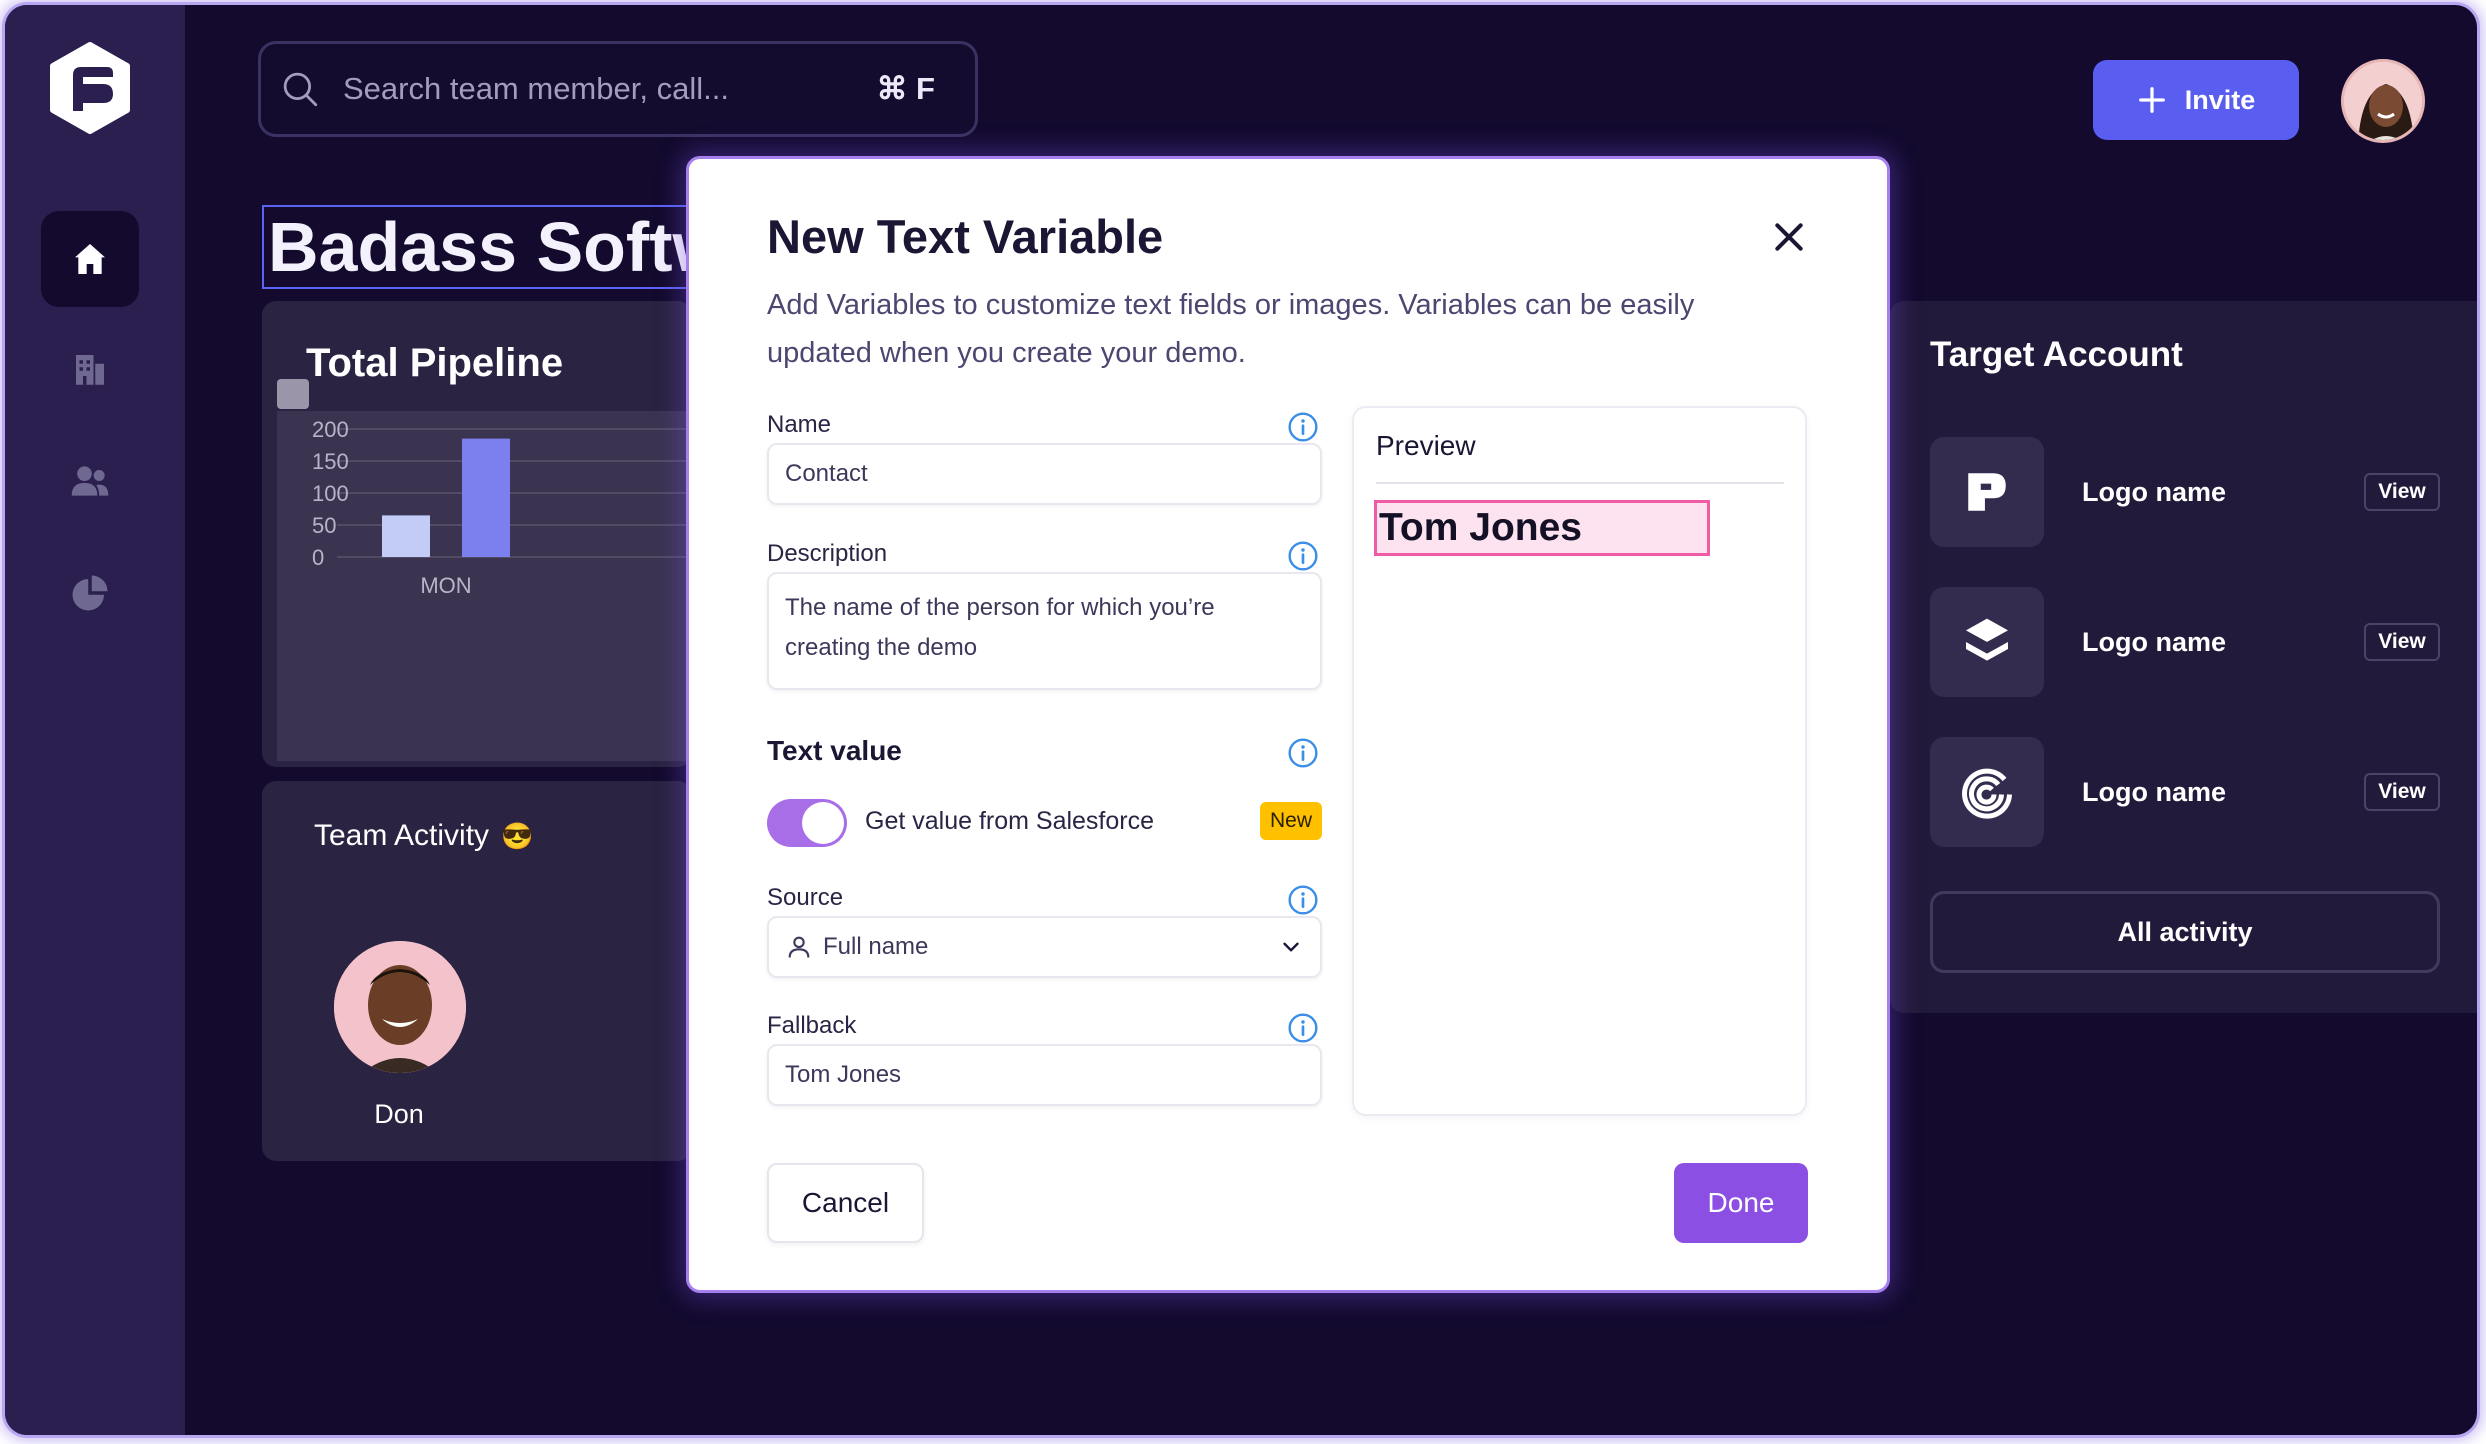 This screenshot has height=1444, width=2486. I want to click on y-tick-label: 100, so click(330, 493).